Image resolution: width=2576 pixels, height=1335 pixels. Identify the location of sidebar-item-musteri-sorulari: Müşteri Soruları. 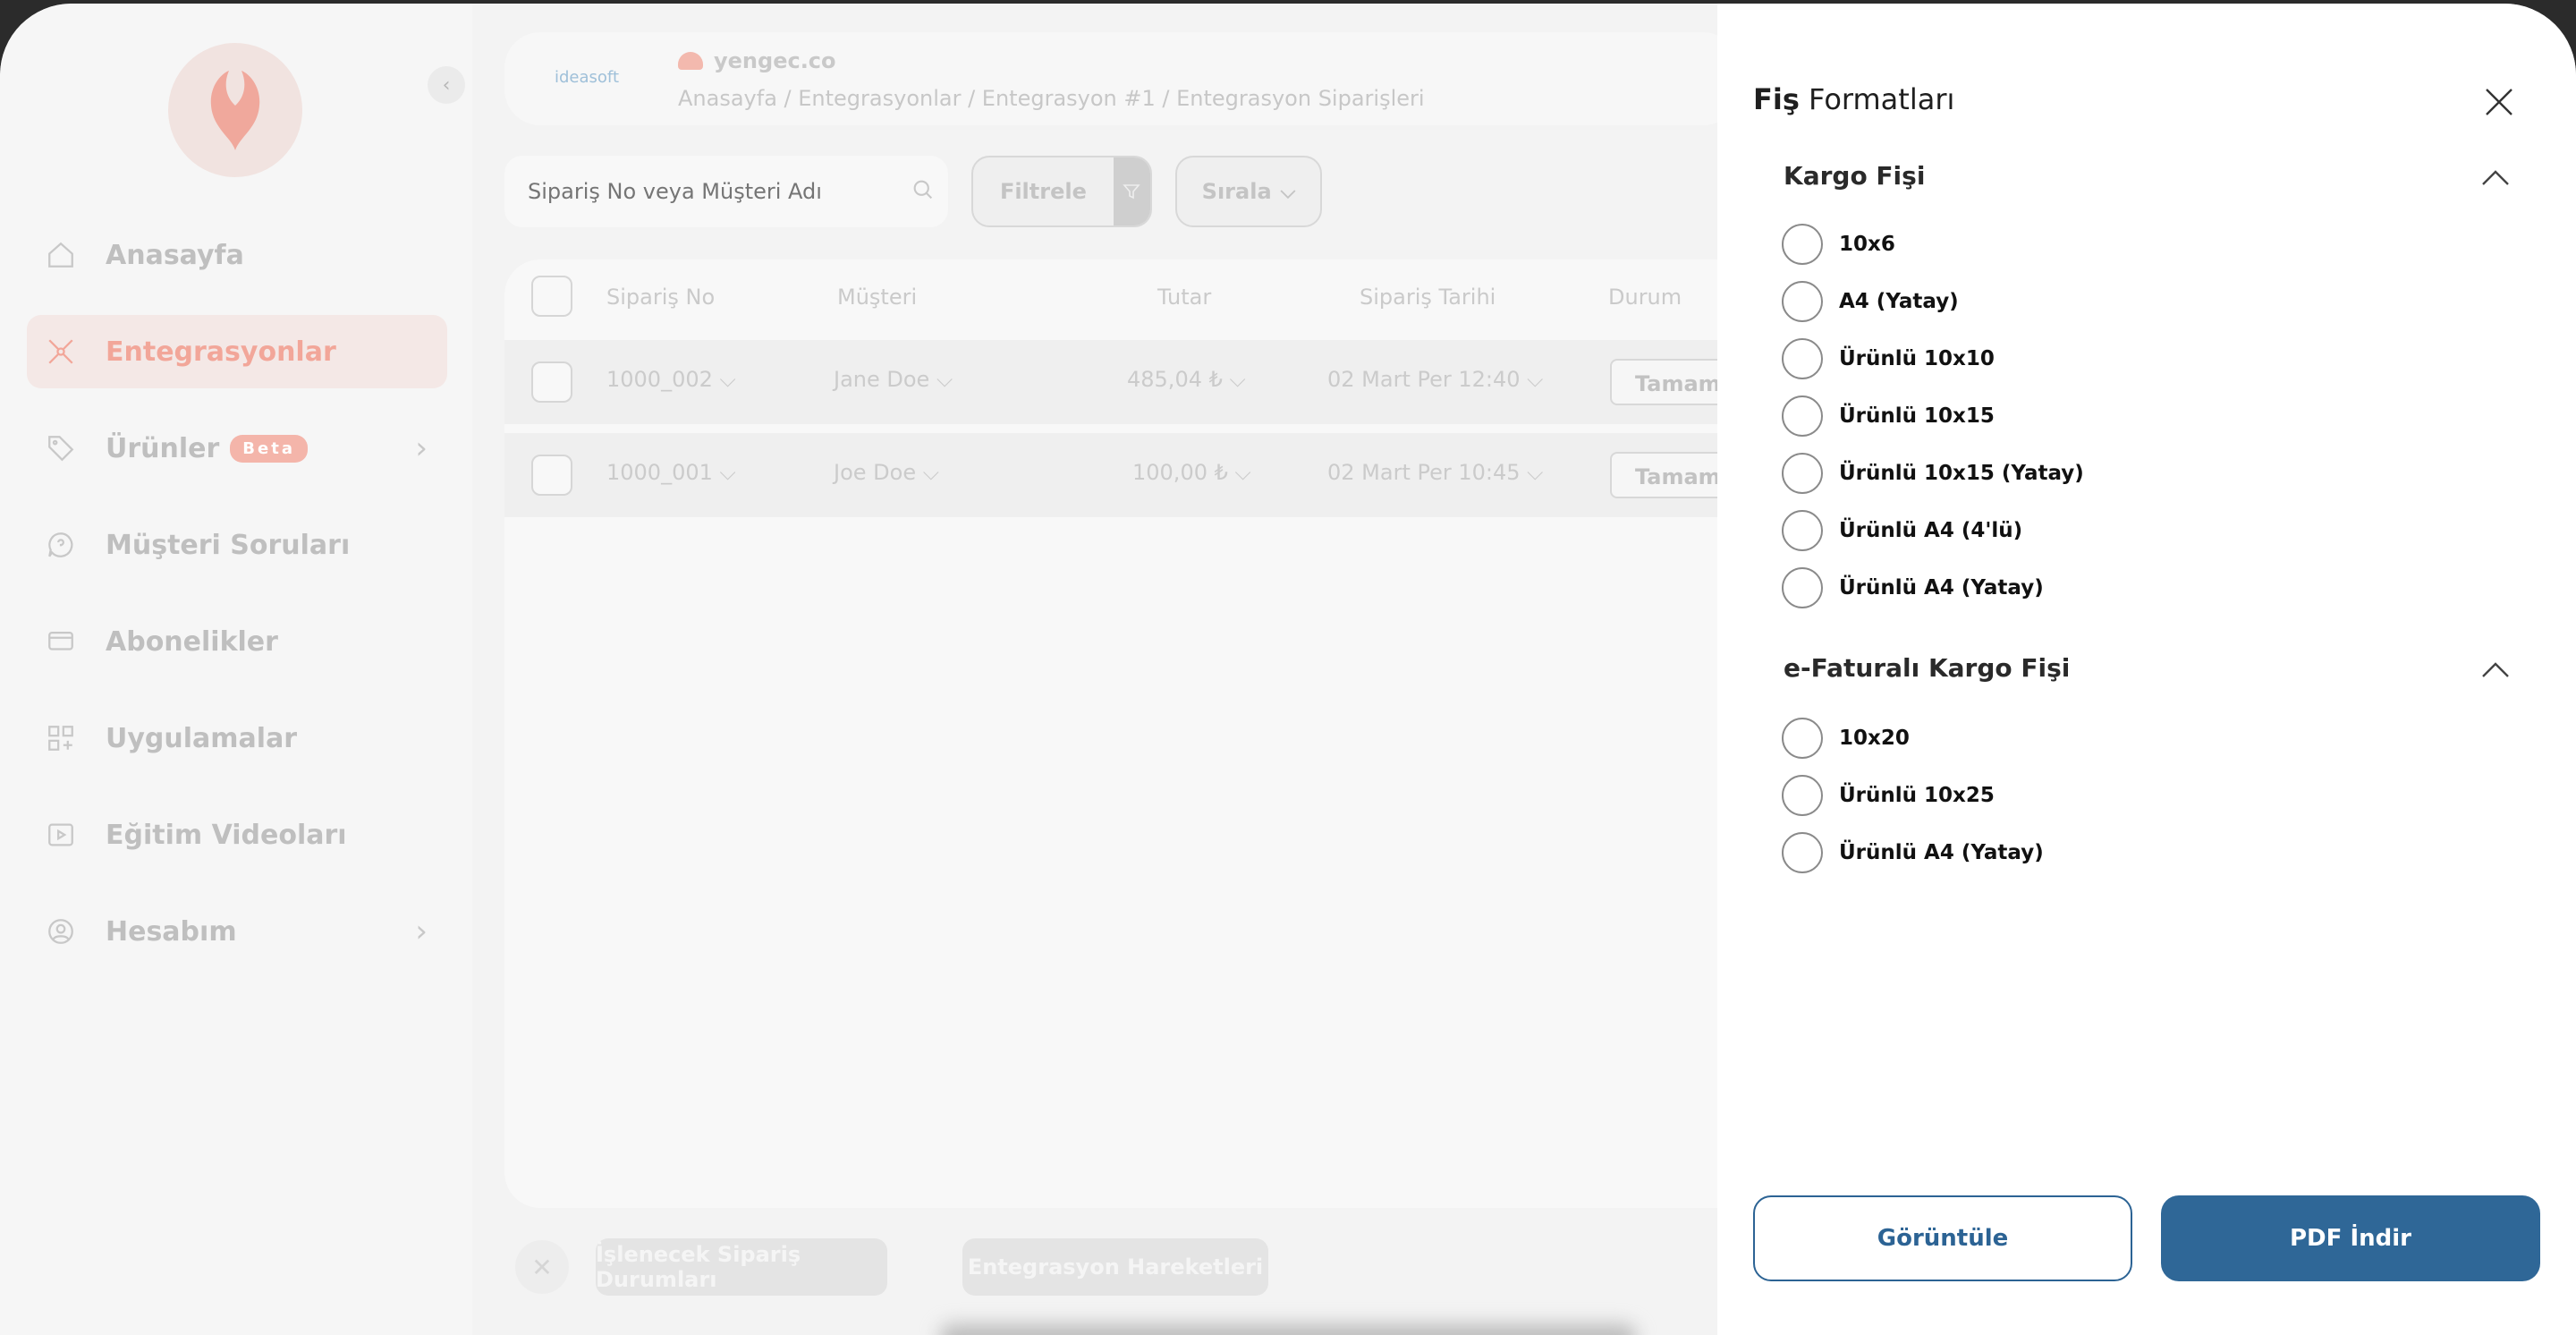
(237, 545).